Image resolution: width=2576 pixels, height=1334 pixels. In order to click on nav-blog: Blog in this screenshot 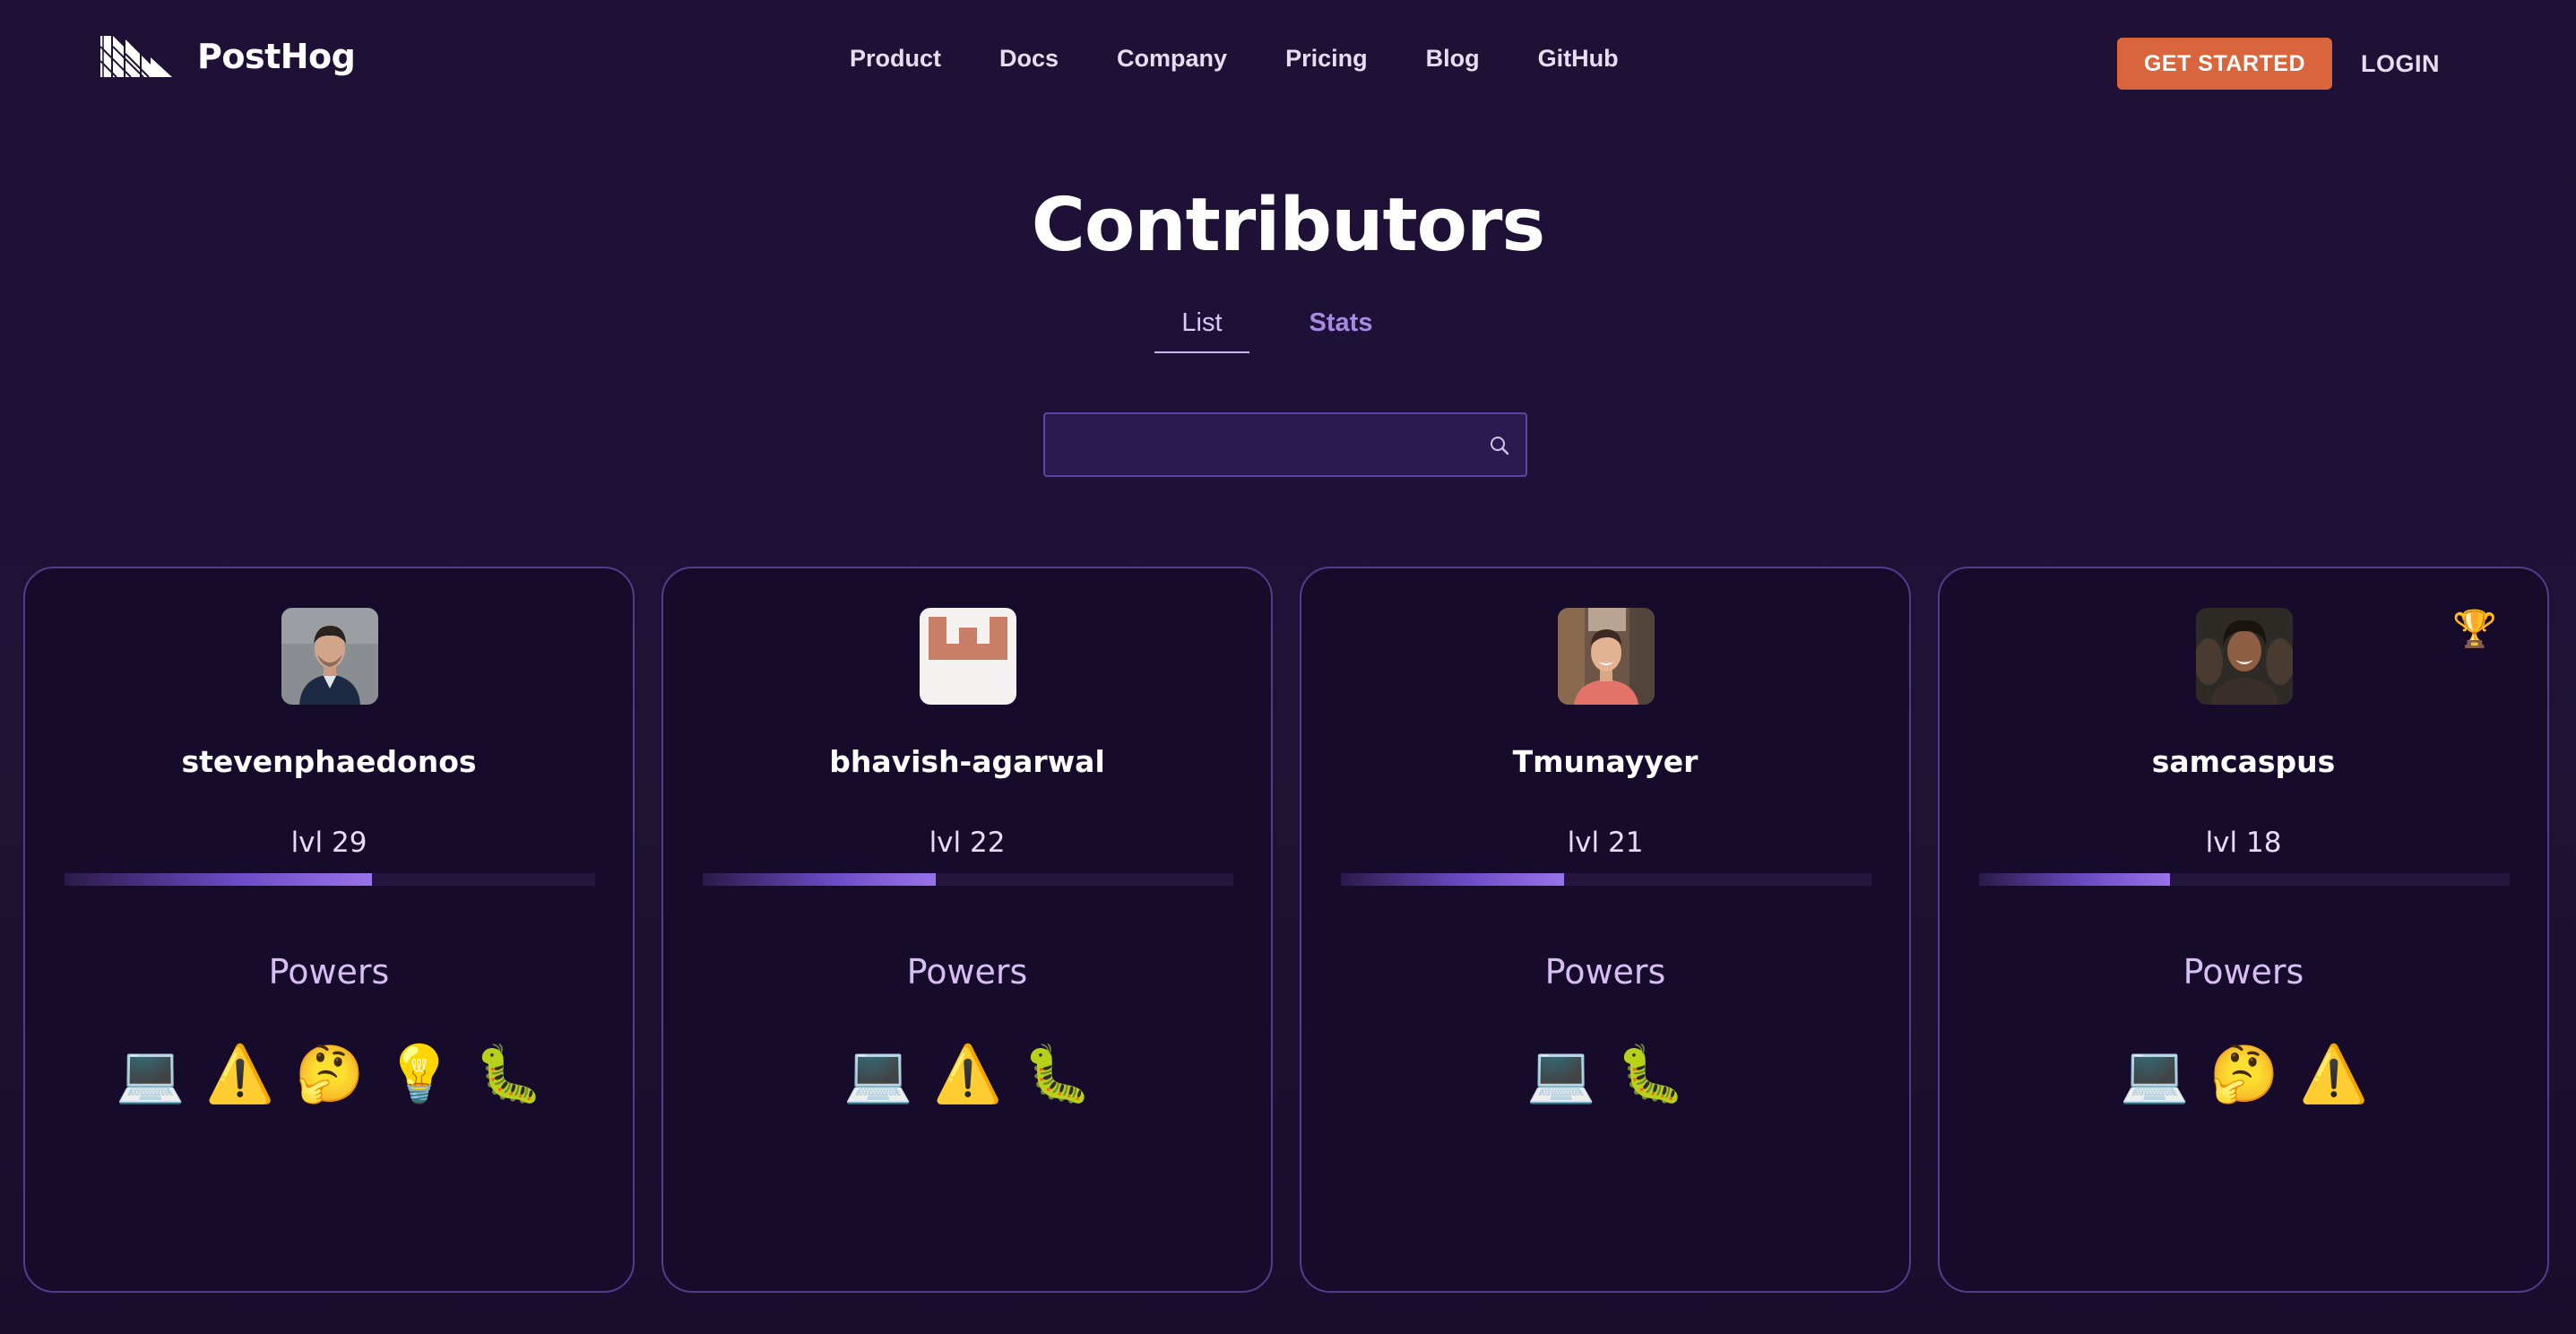, I will do `click(1453, 59)`.